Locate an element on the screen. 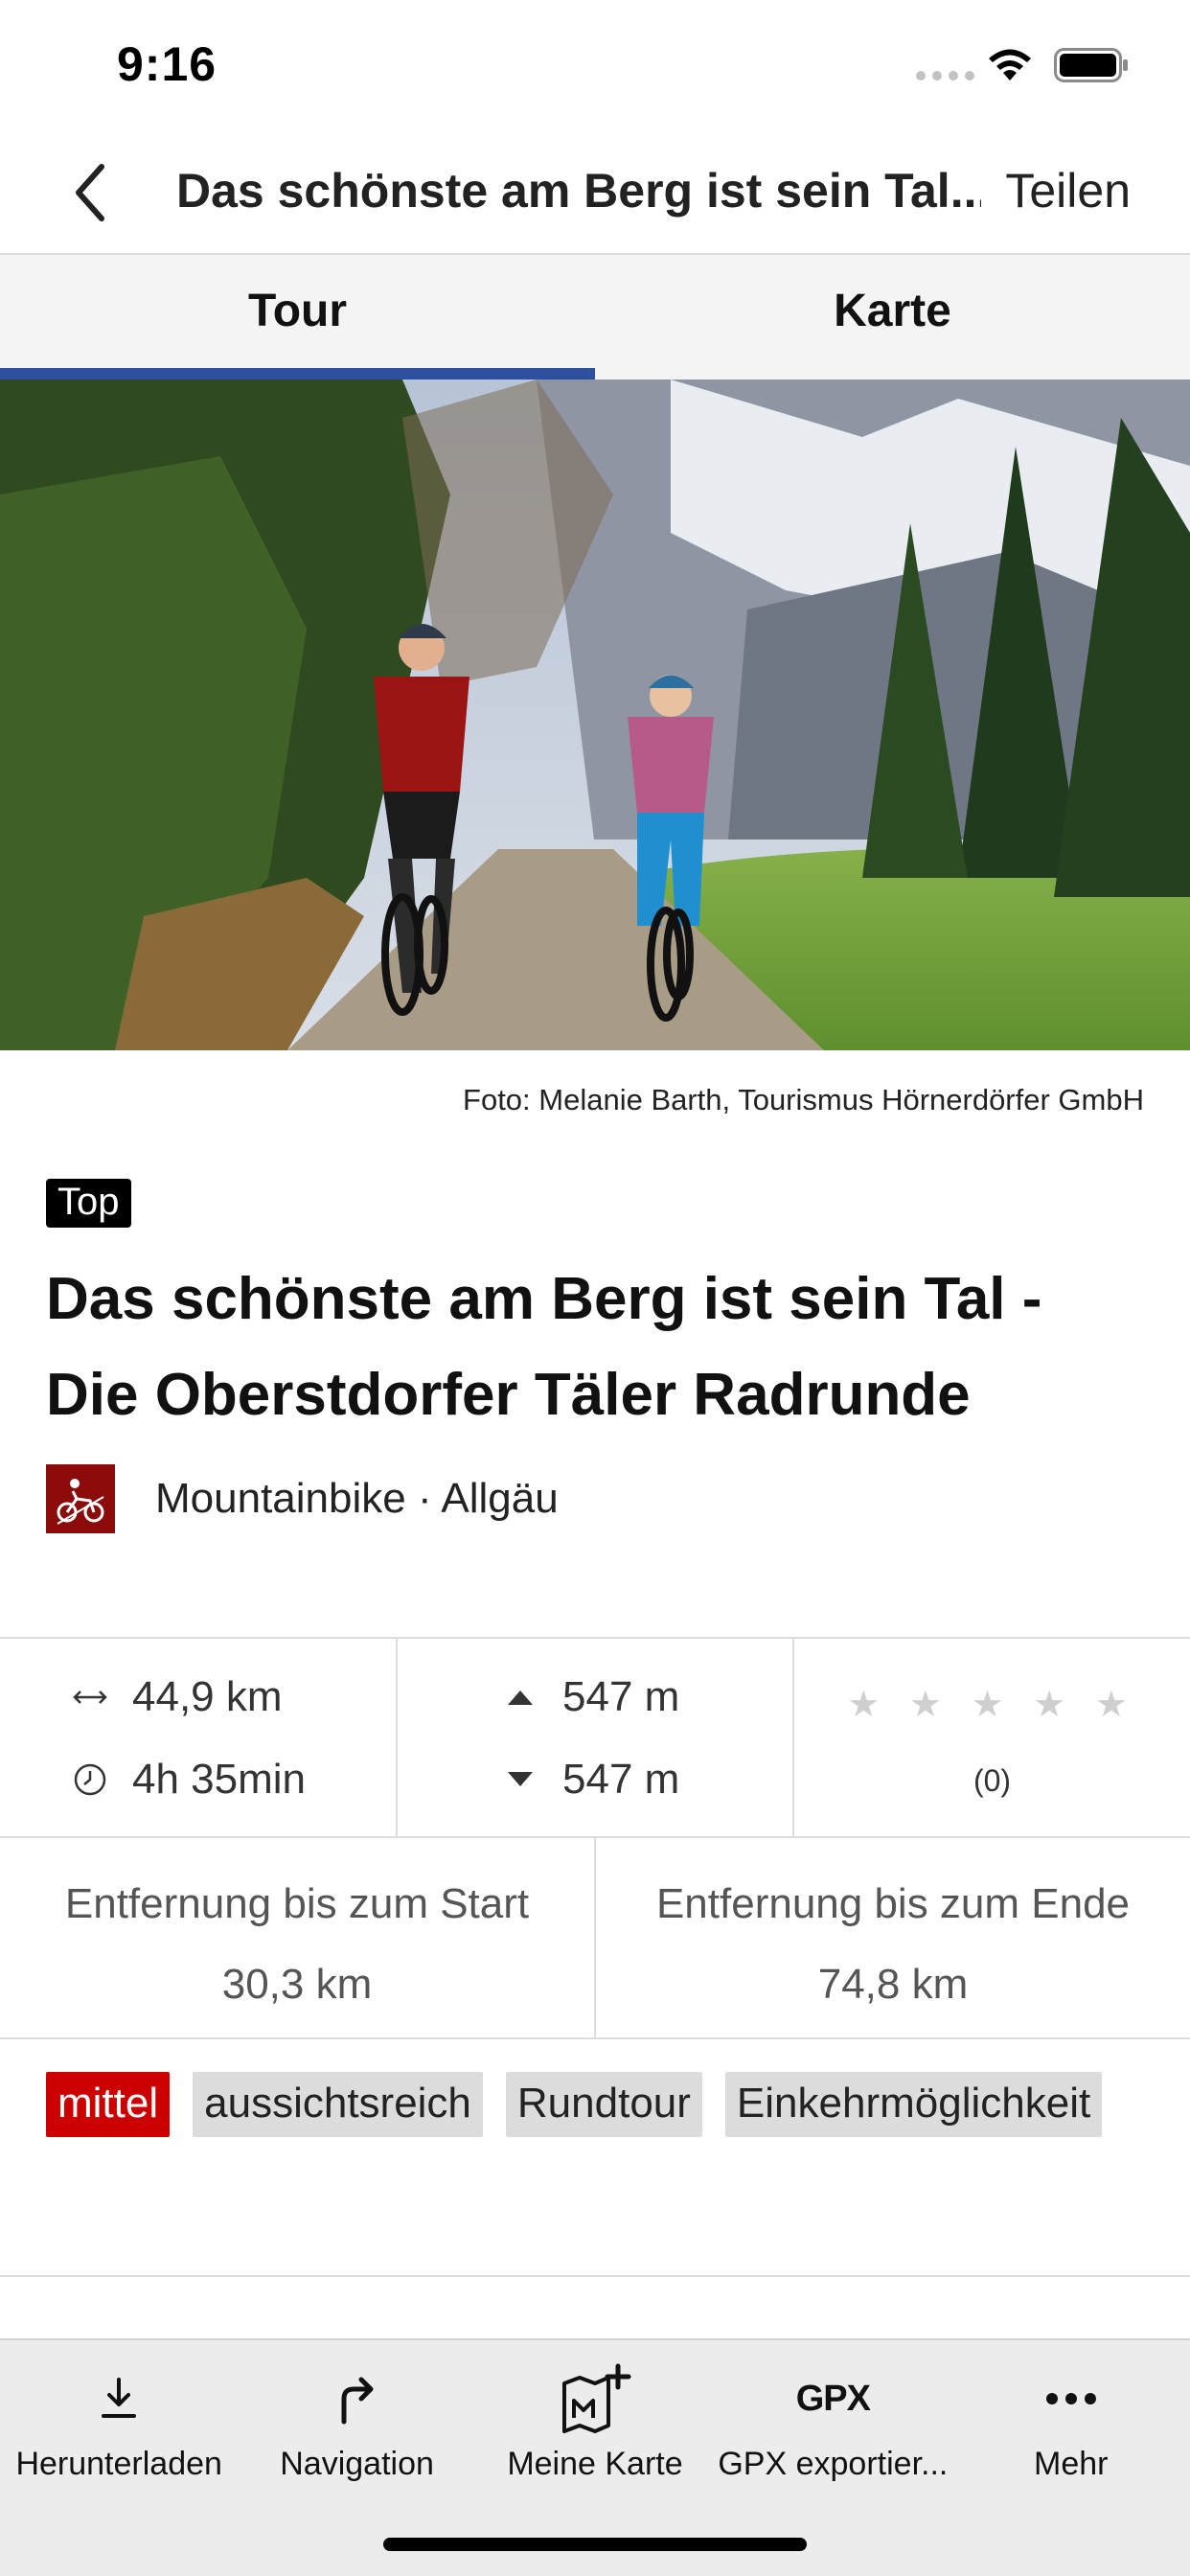 This screenshot has height=2576, width=1190. tag-item: Rundtour is located at coordinates (604, 2104).